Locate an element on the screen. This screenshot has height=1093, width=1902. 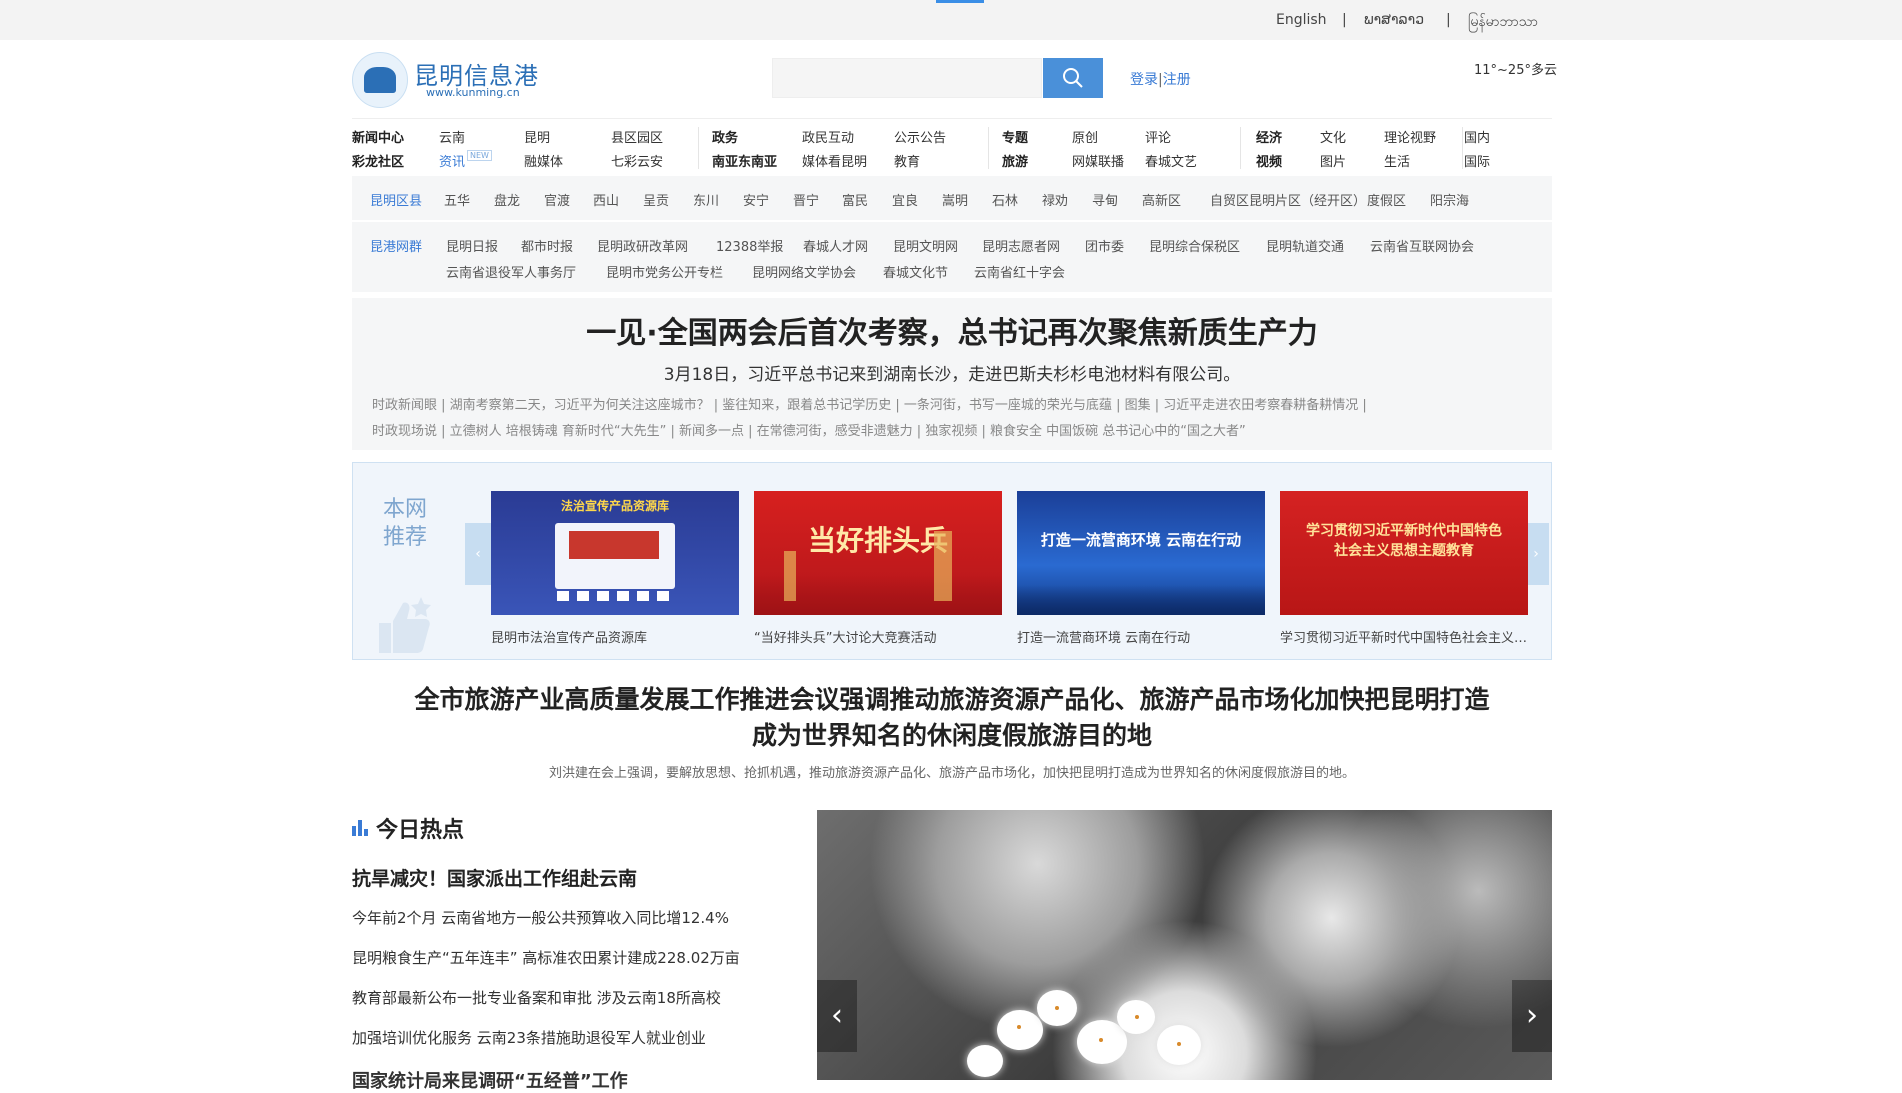
nav-video: 视频 is located at coordinates (1269, 160).